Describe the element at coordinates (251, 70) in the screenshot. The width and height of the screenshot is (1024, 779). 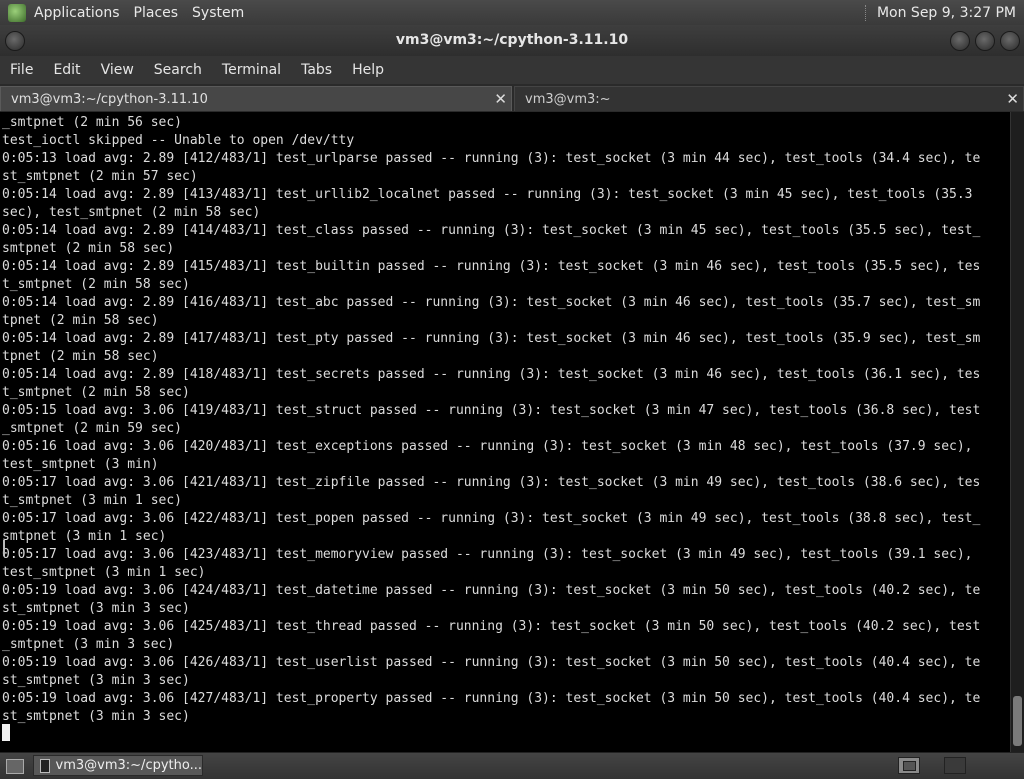
I see `menu-terminal: Terminal` at that location.